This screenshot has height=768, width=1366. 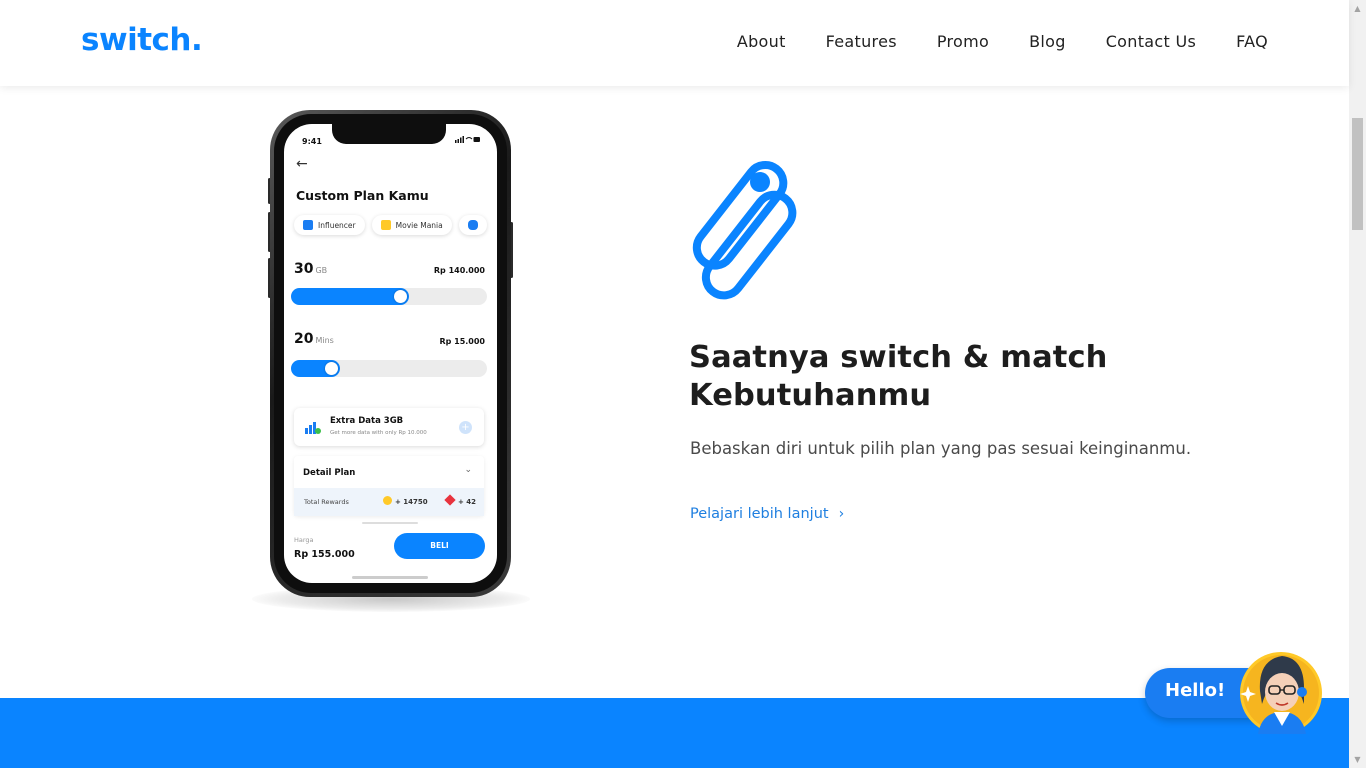 I want to click on signal-bars-icon, so click(x=313, y=428).